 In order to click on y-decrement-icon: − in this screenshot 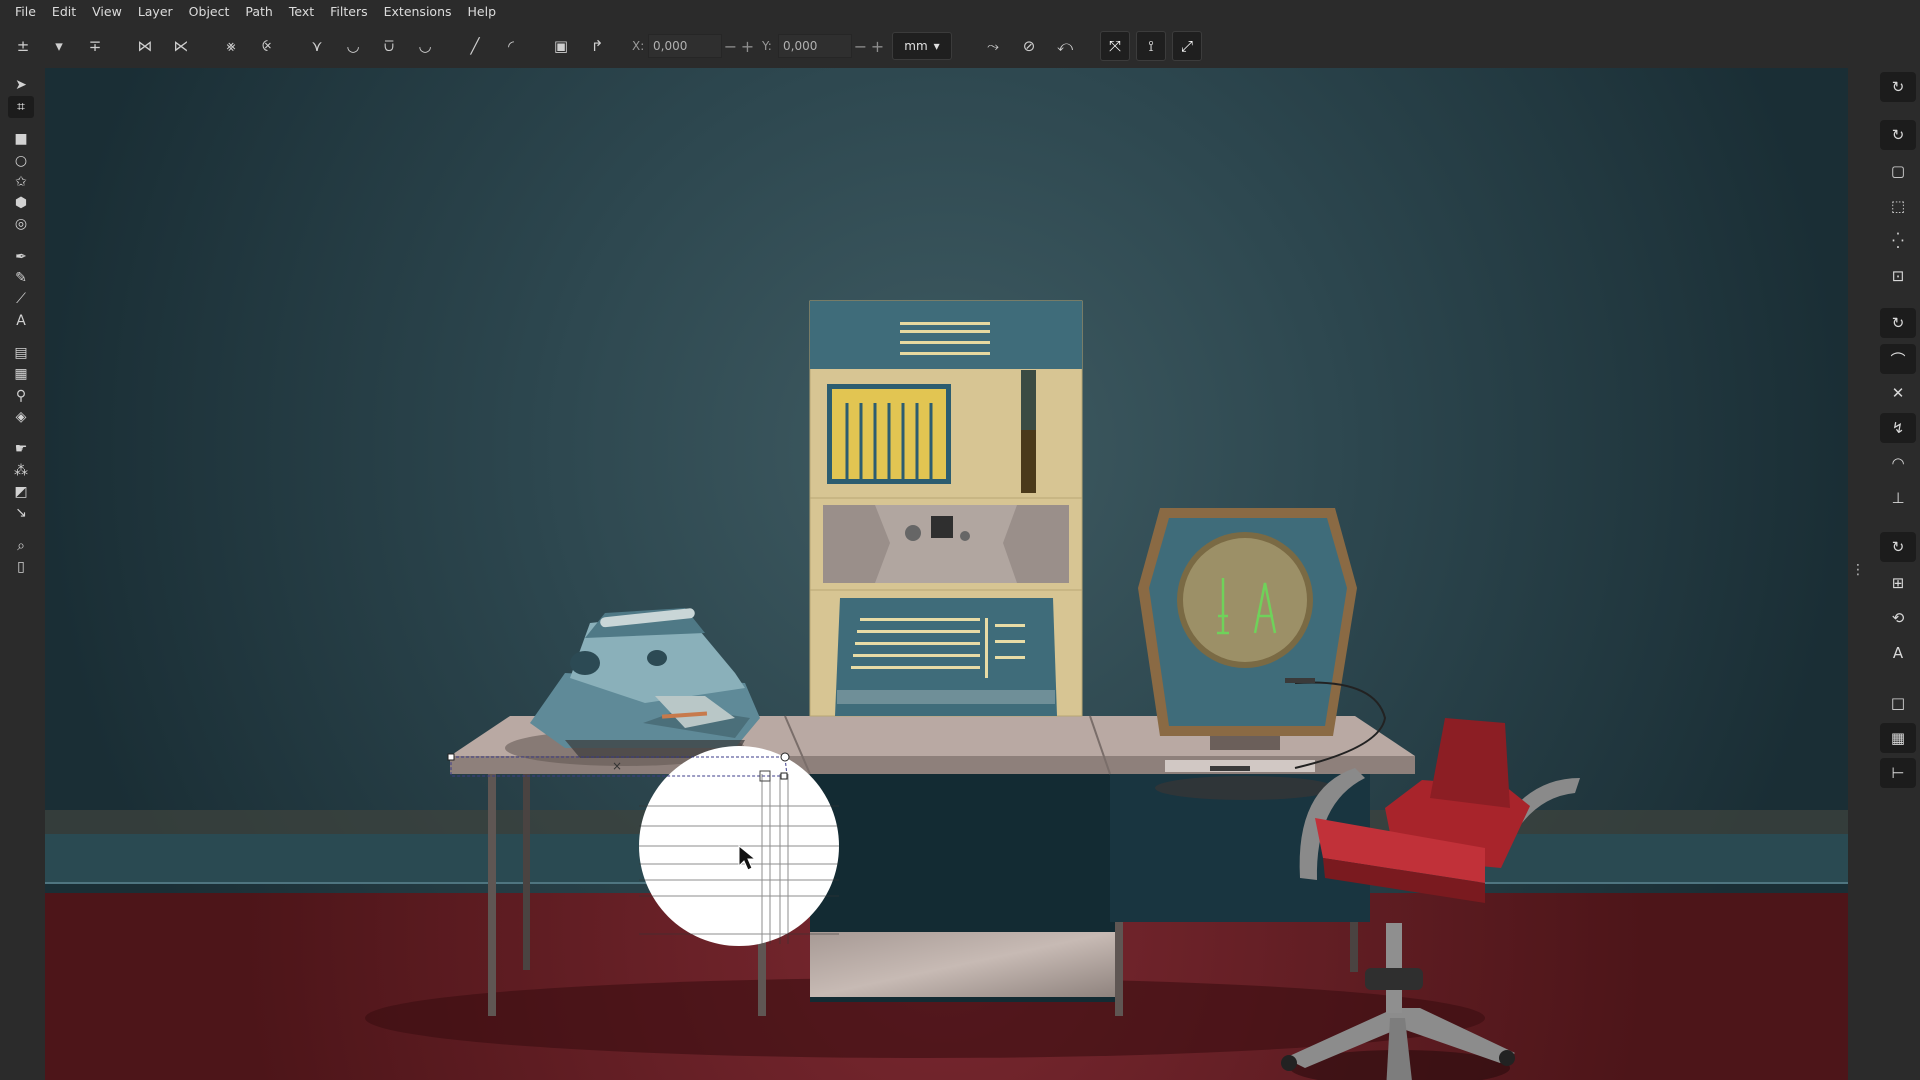, I will do `click(860, 46)`.